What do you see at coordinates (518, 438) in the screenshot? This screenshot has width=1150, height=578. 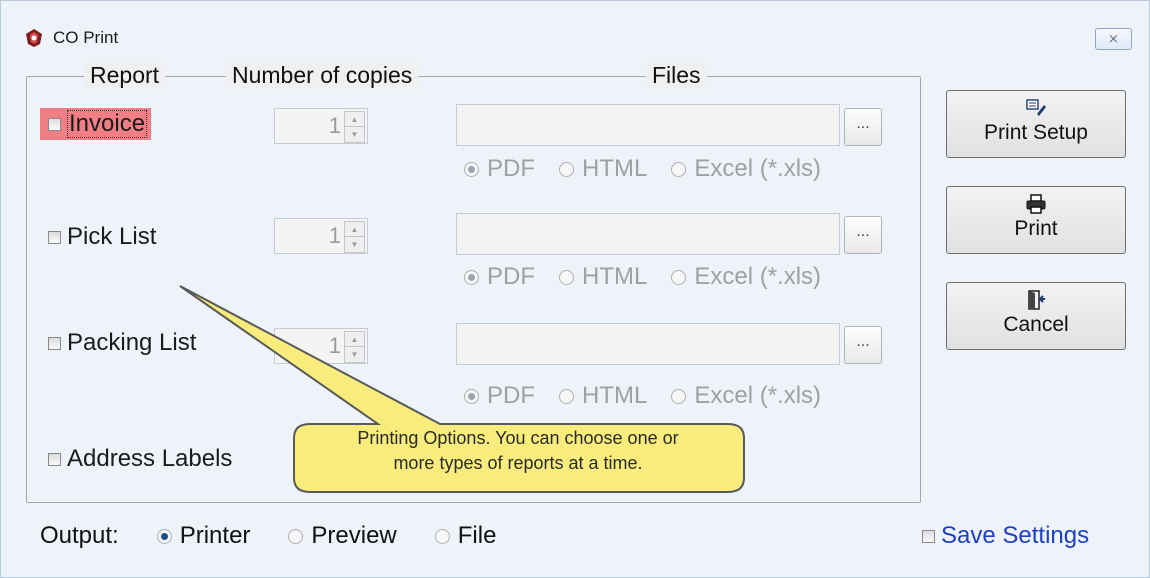 I see `callout-line-1: Printing Options. You can choose one or` at bounding box center [518, 438].